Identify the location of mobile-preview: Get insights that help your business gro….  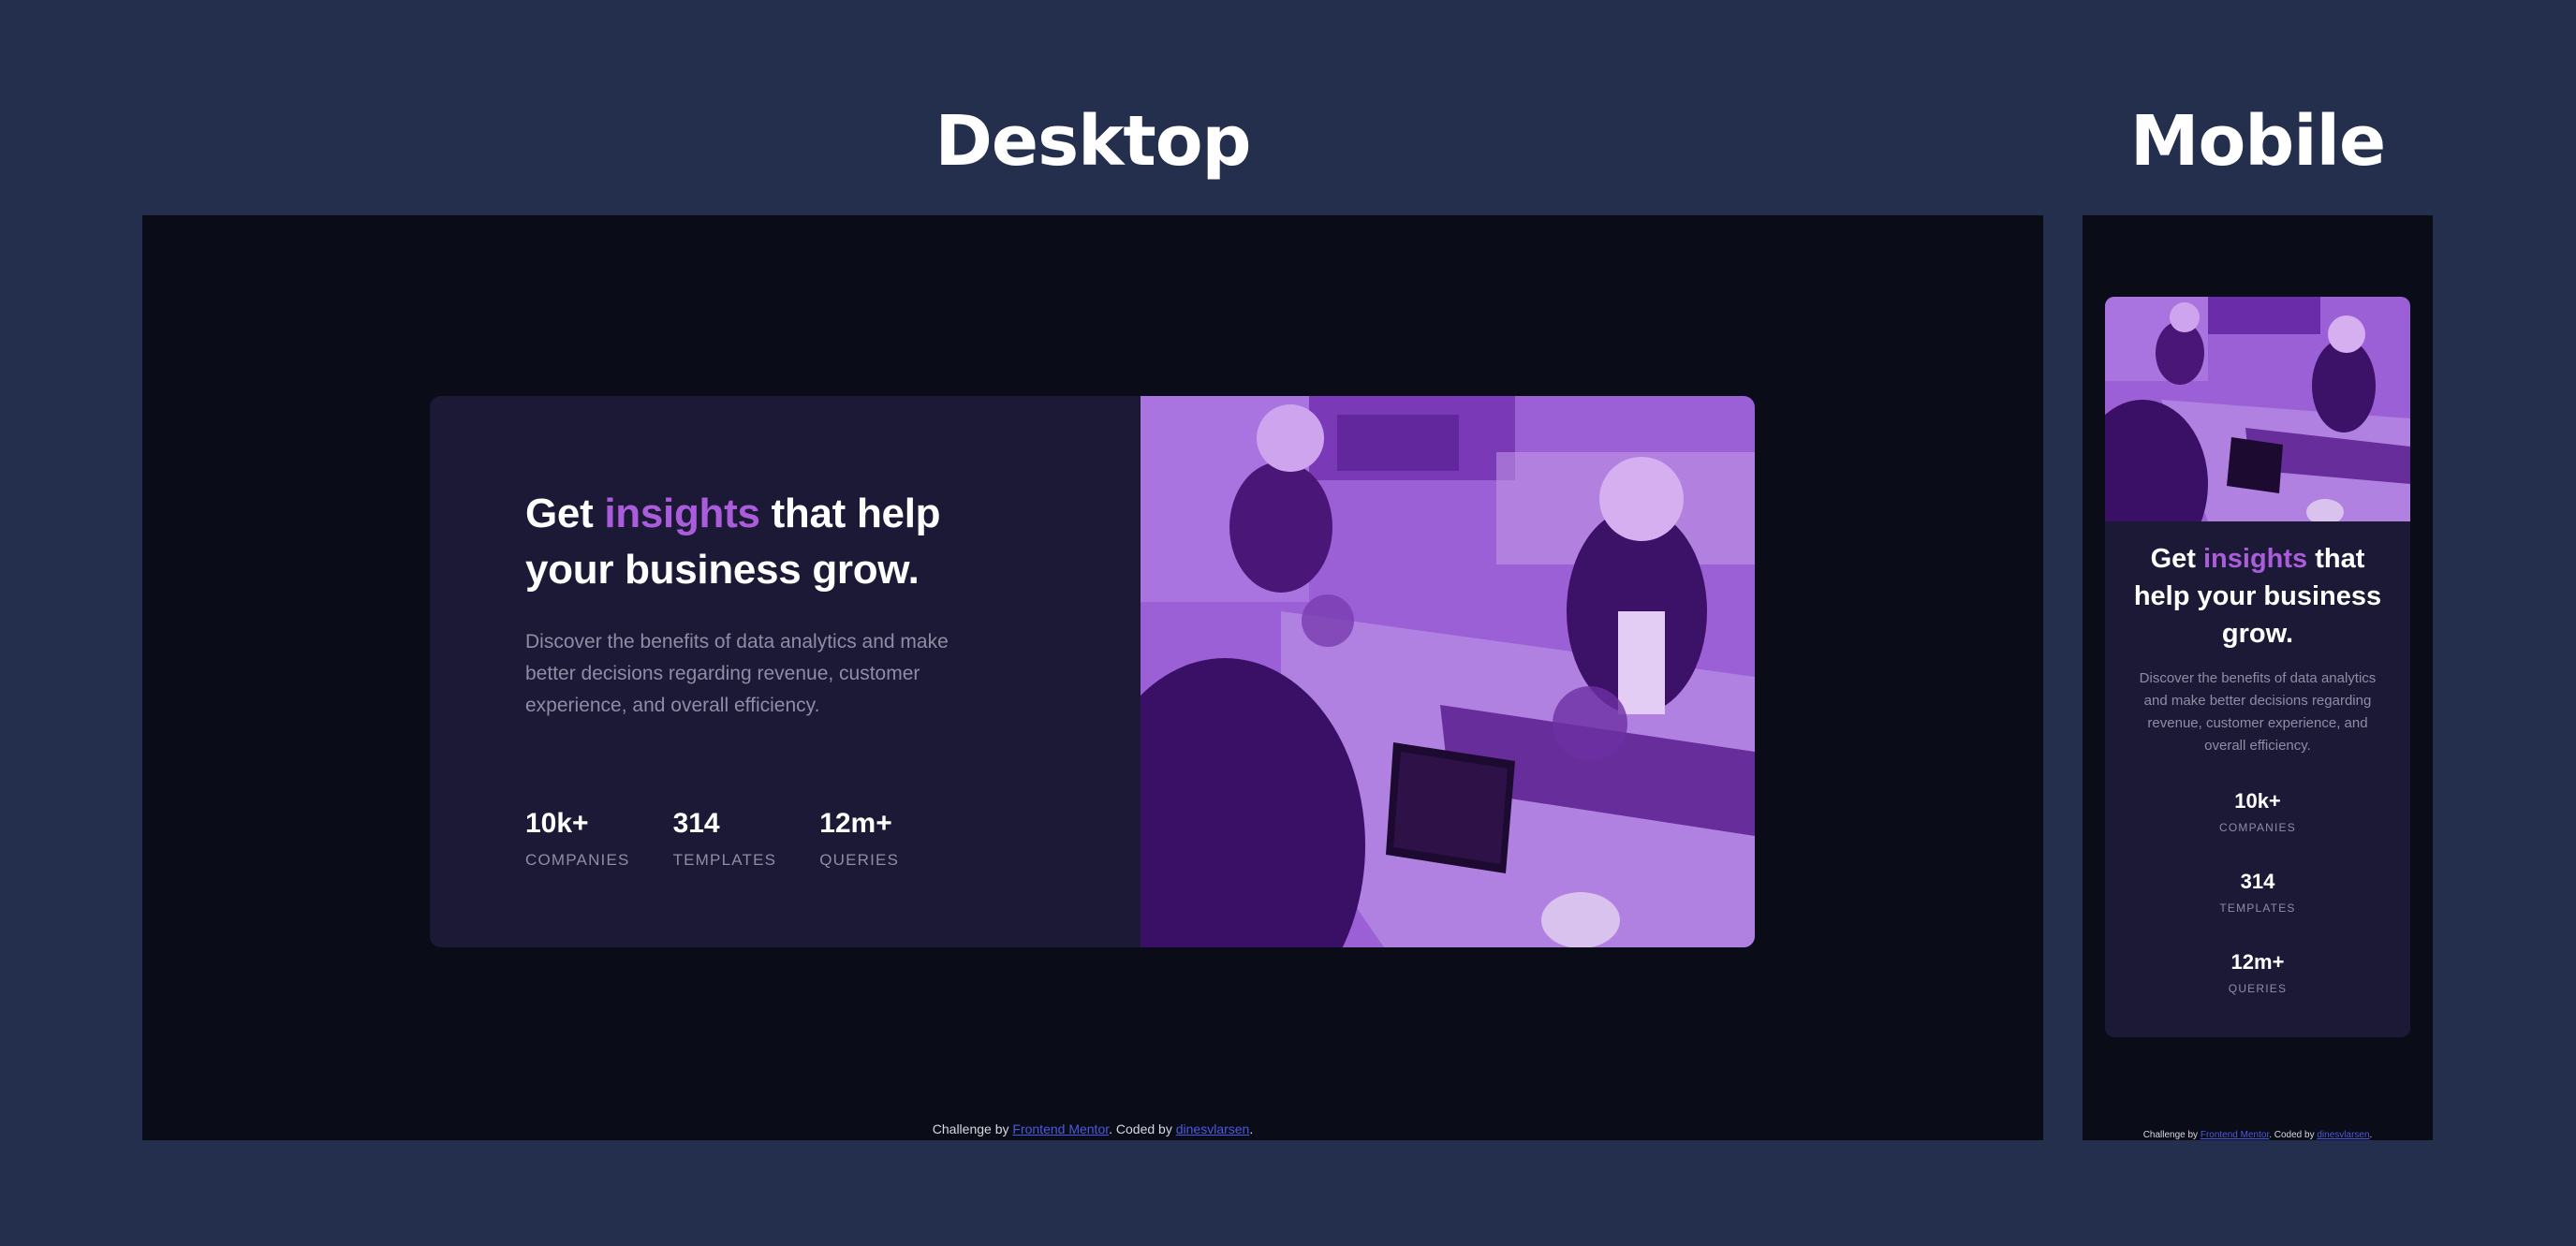
(2258, 677).